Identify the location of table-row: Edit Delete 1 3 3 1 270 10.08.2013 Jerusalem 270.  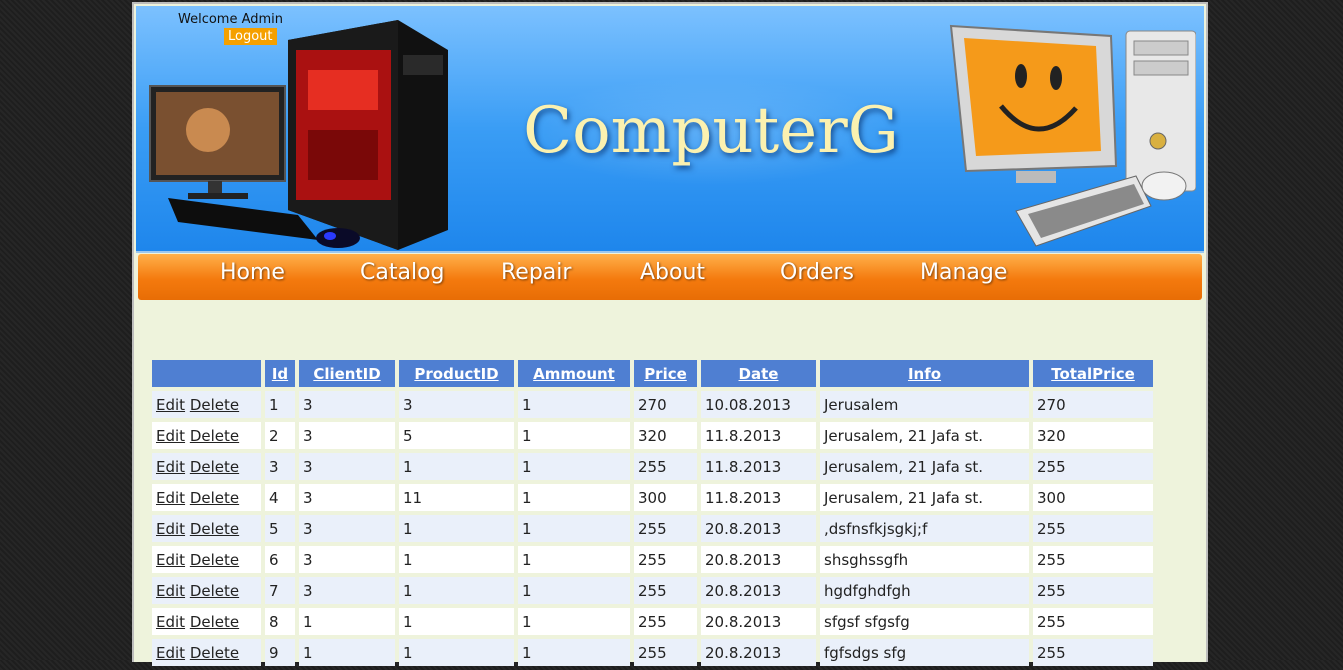
(652, 404).